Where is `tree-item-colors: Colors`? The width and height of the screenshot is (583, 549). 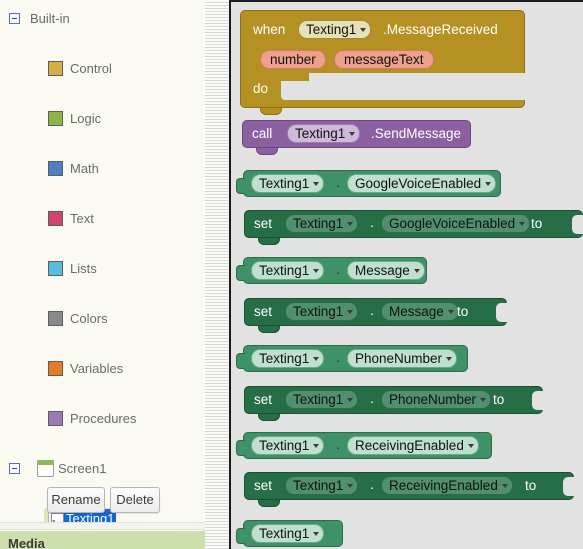 tree-item-colors: Colors is located at coordinates (102, 318).